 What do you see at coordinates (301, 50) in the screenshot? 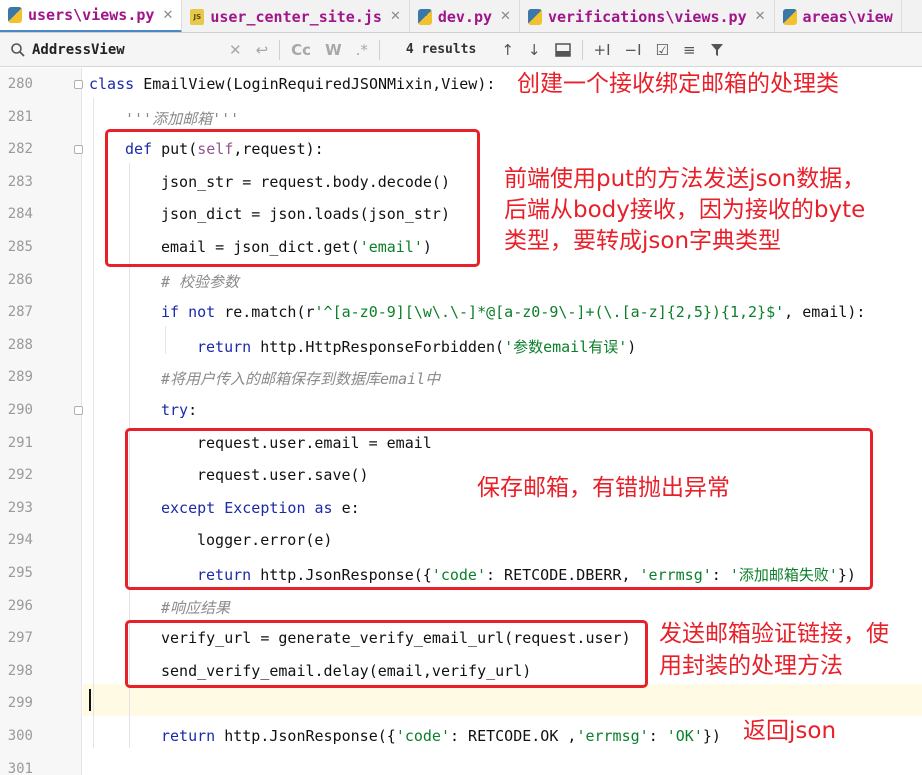
I see `match-case-icon: Cc` at bounding box center [301, 50].